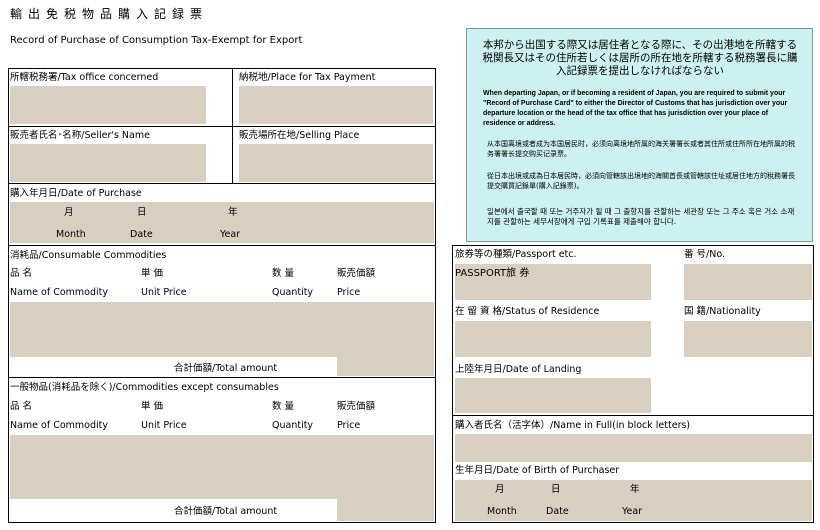 The height and width of the screenshot is (530, 820). What do you see at coordinates (226, 368) in the screenshot?
I see `consumable-total-label: 合計価額/Total amount` at bounding box center [226, 368].